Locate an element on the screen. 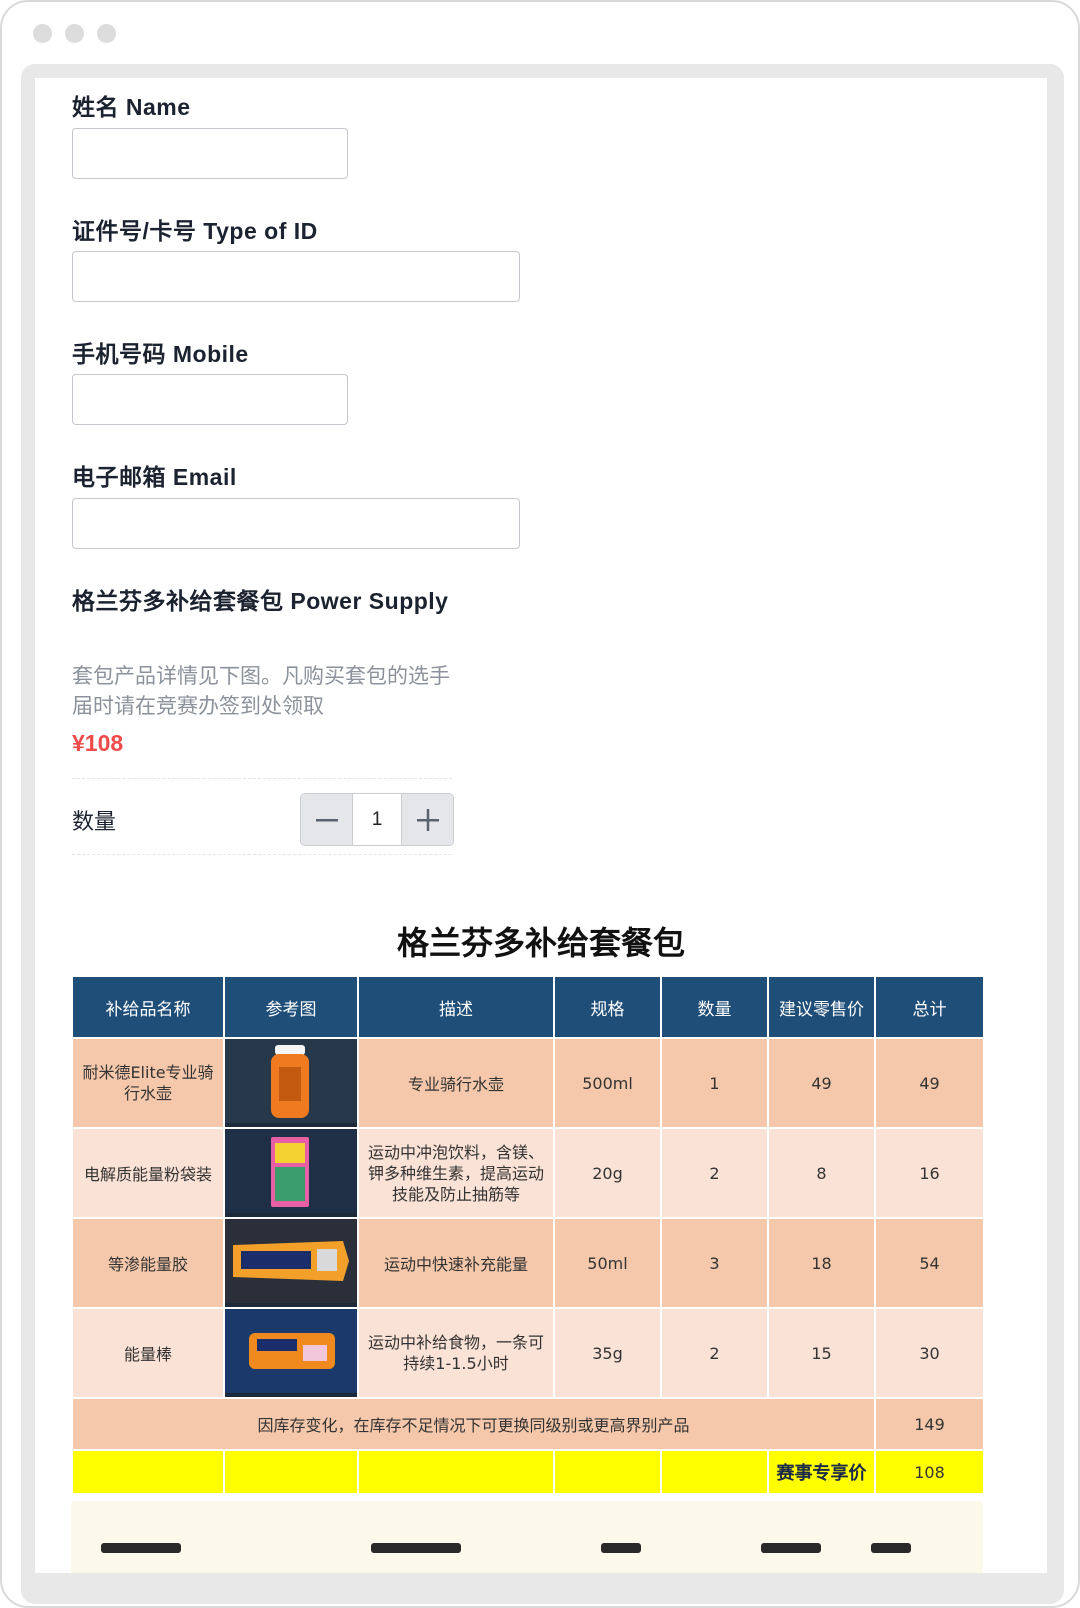 The height and width of the screenshot is (1608, 1080). increment-button is located at coordinates (427, 819).